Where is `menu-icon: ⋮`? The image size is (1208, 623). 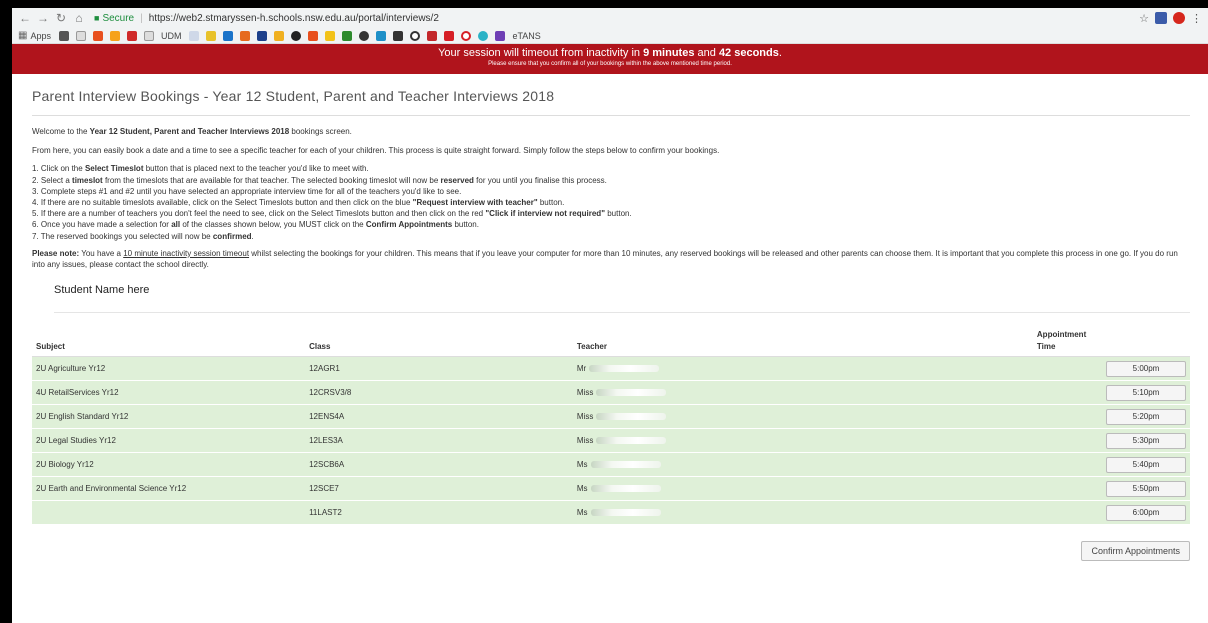
menu-icon: ⋮ is located at coordinates (1196, 18).